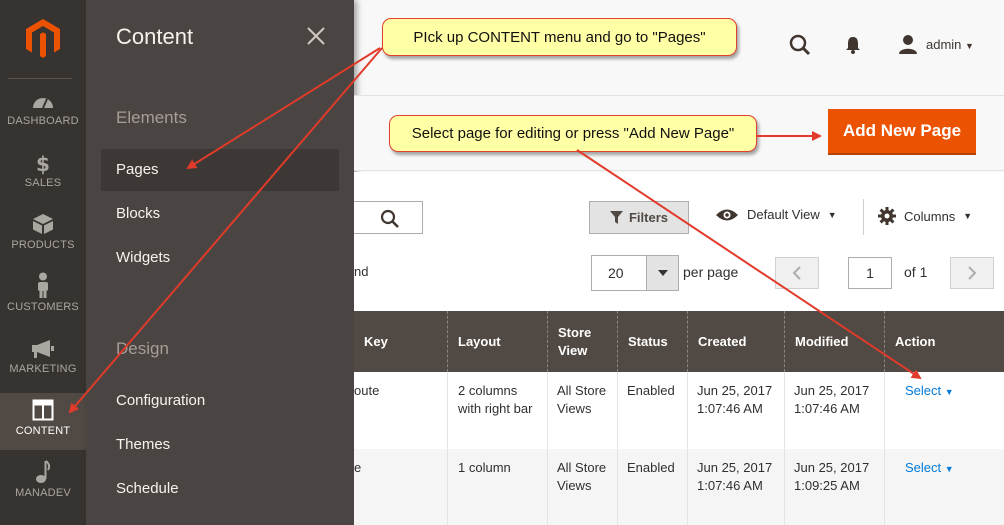 Image resolution: width=1004 pixels, height=525 pixels. I want to click on chevron-right-icon, so click(972, 273).